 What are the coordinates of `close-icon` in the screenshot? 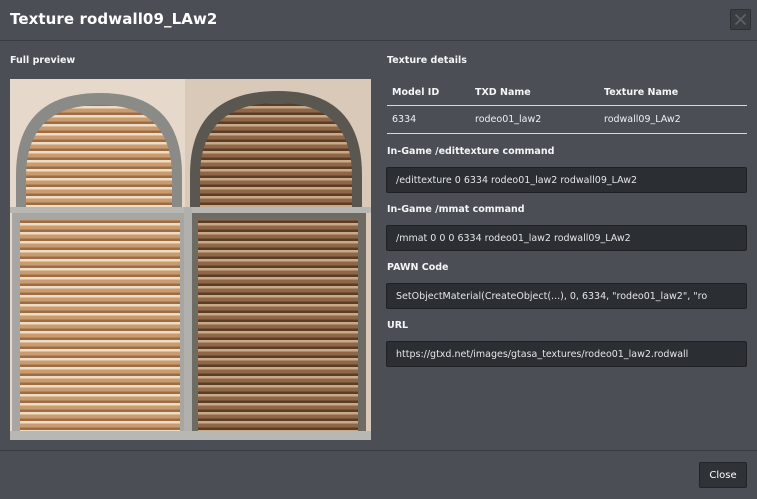 It's located at (740, 19).